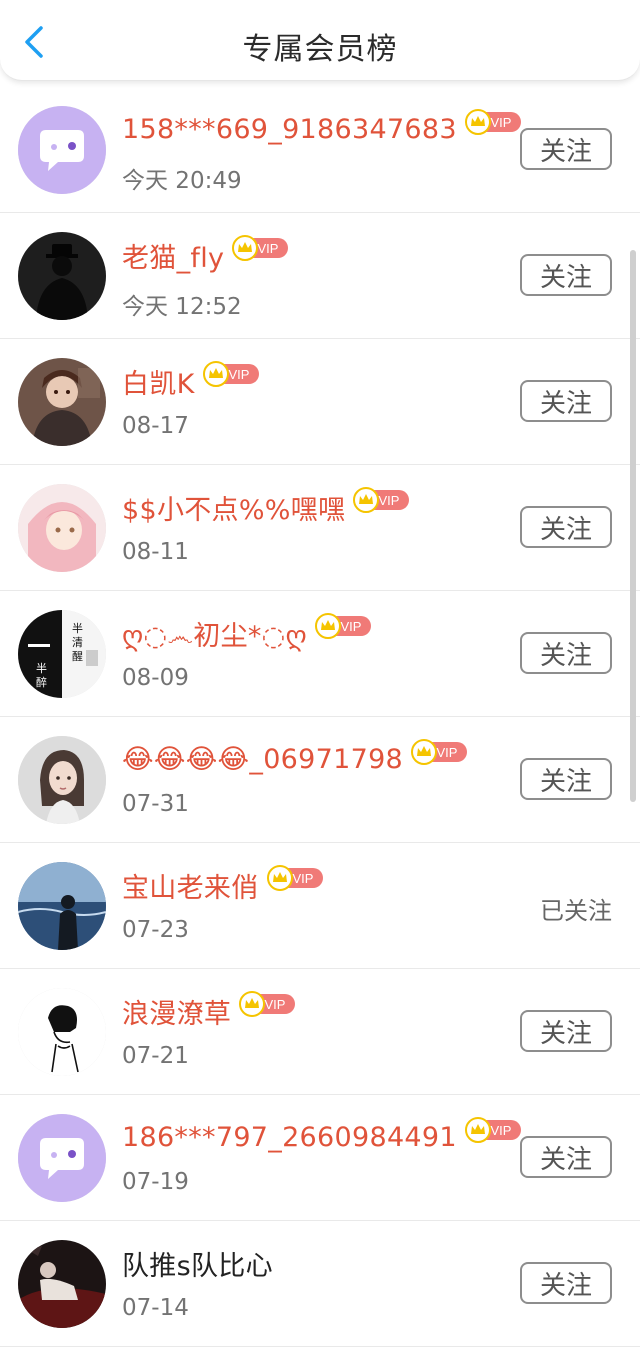 This screenshot has height=1359, width=640. I want to click on member-date: 07-23, so click(155, 930).